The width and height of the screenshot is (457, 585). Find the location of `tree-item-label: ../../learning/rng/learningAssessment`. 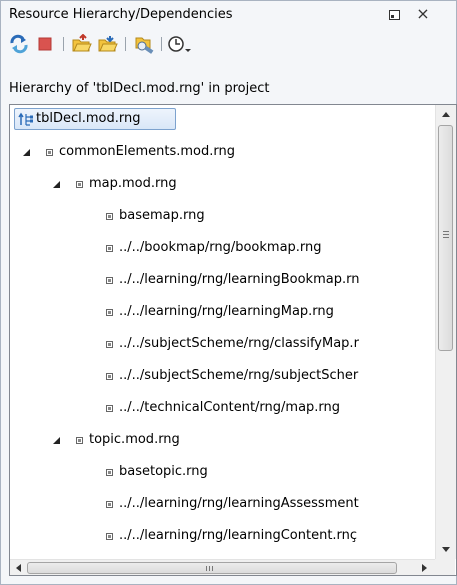

tree-item-label: ../../learning/rng/learningAssessment is located at coordinates (239, 503).